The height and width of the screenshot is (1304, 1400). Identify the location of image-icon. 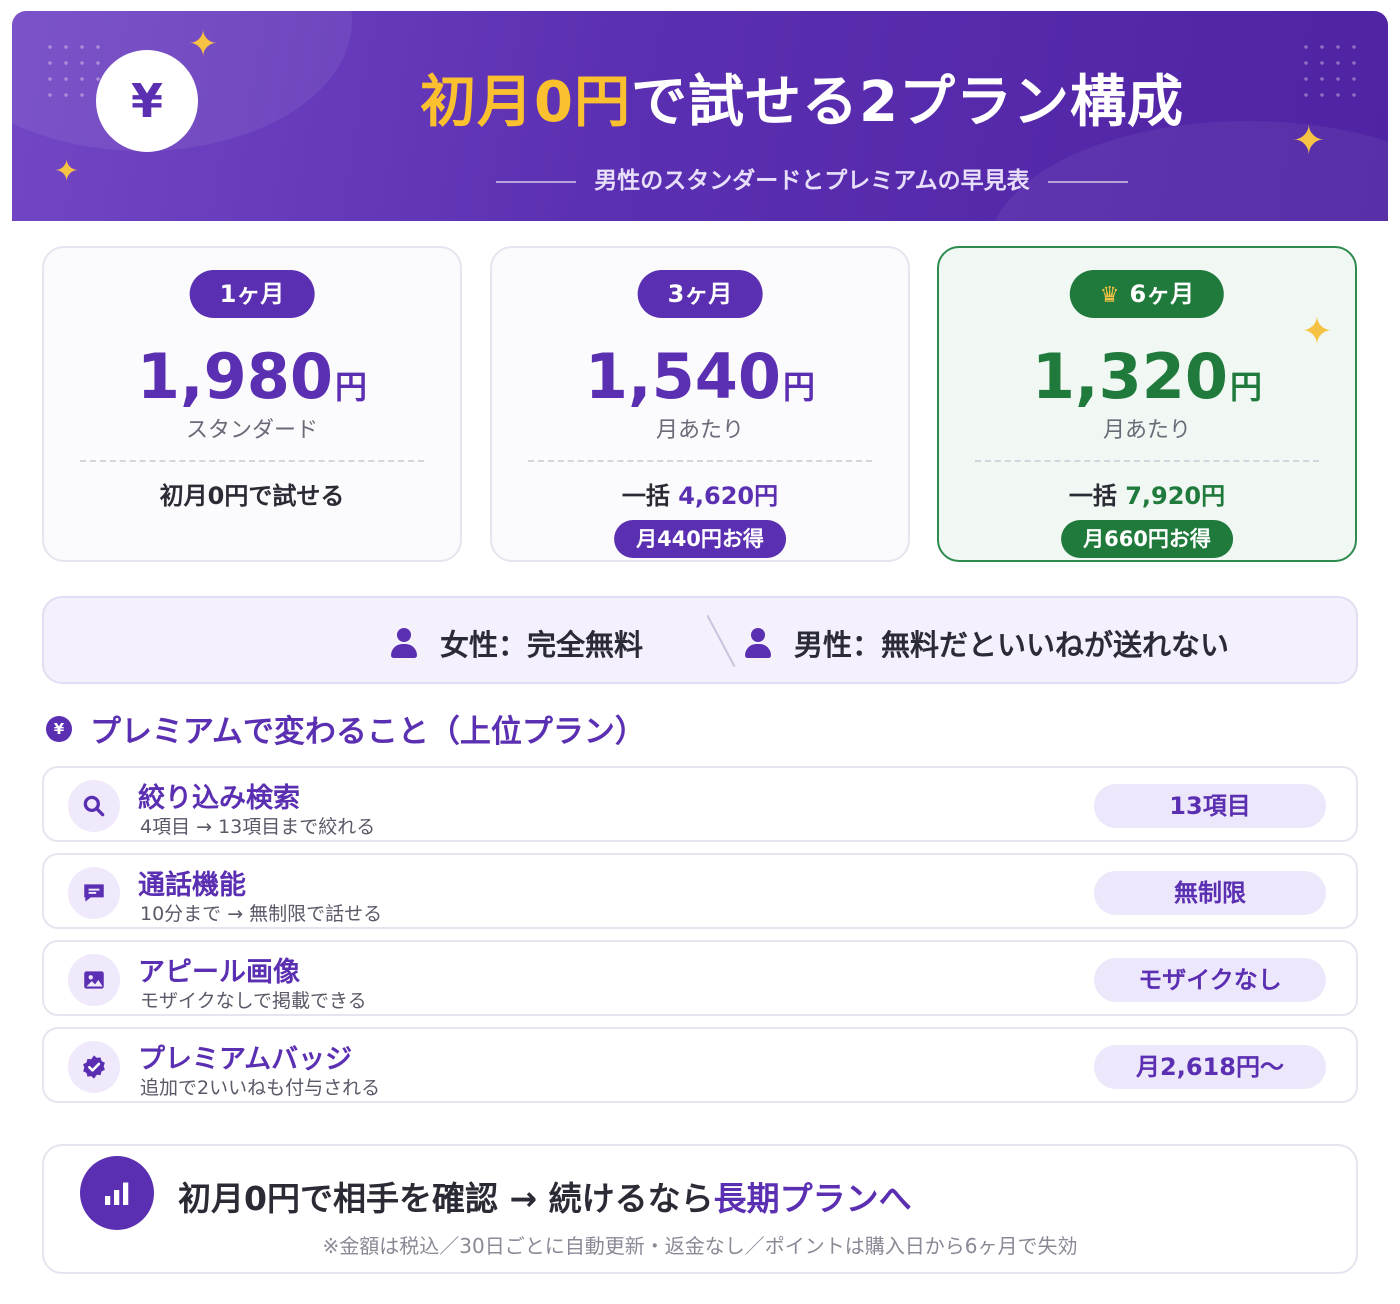
(94, 980).